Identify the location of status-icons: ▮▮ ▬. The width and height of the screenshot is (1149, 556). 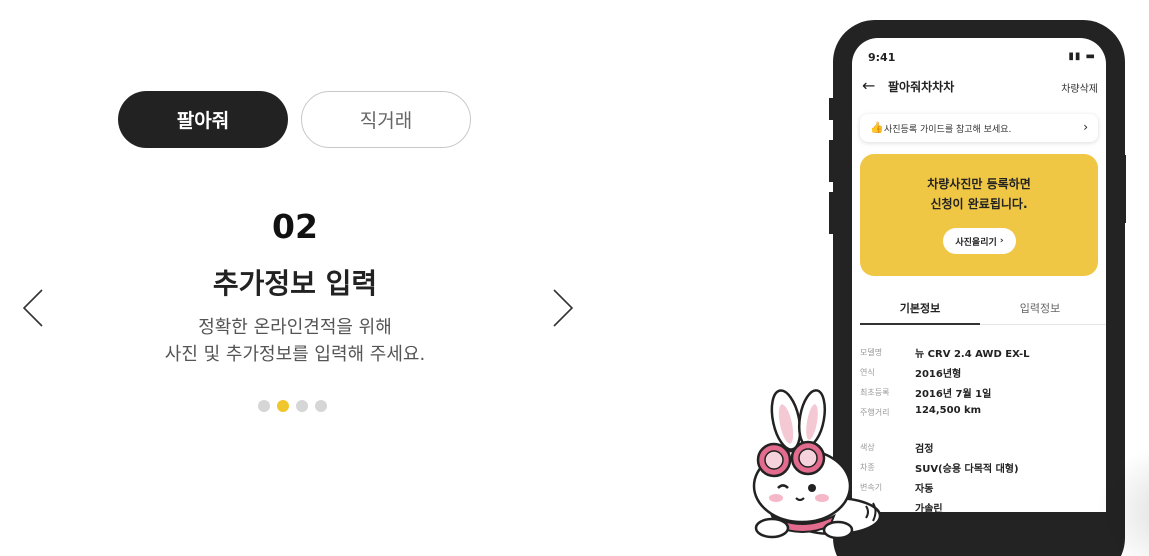
(1082, 56).